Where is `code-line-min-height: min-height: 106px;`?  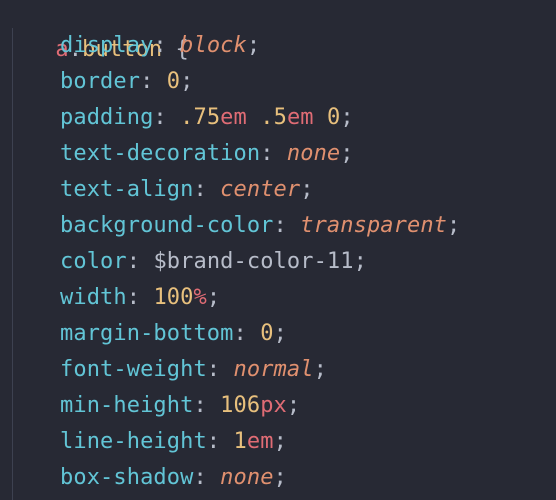 code-line-min-height: min-height: 106px; is located at coordinates (180, 406).